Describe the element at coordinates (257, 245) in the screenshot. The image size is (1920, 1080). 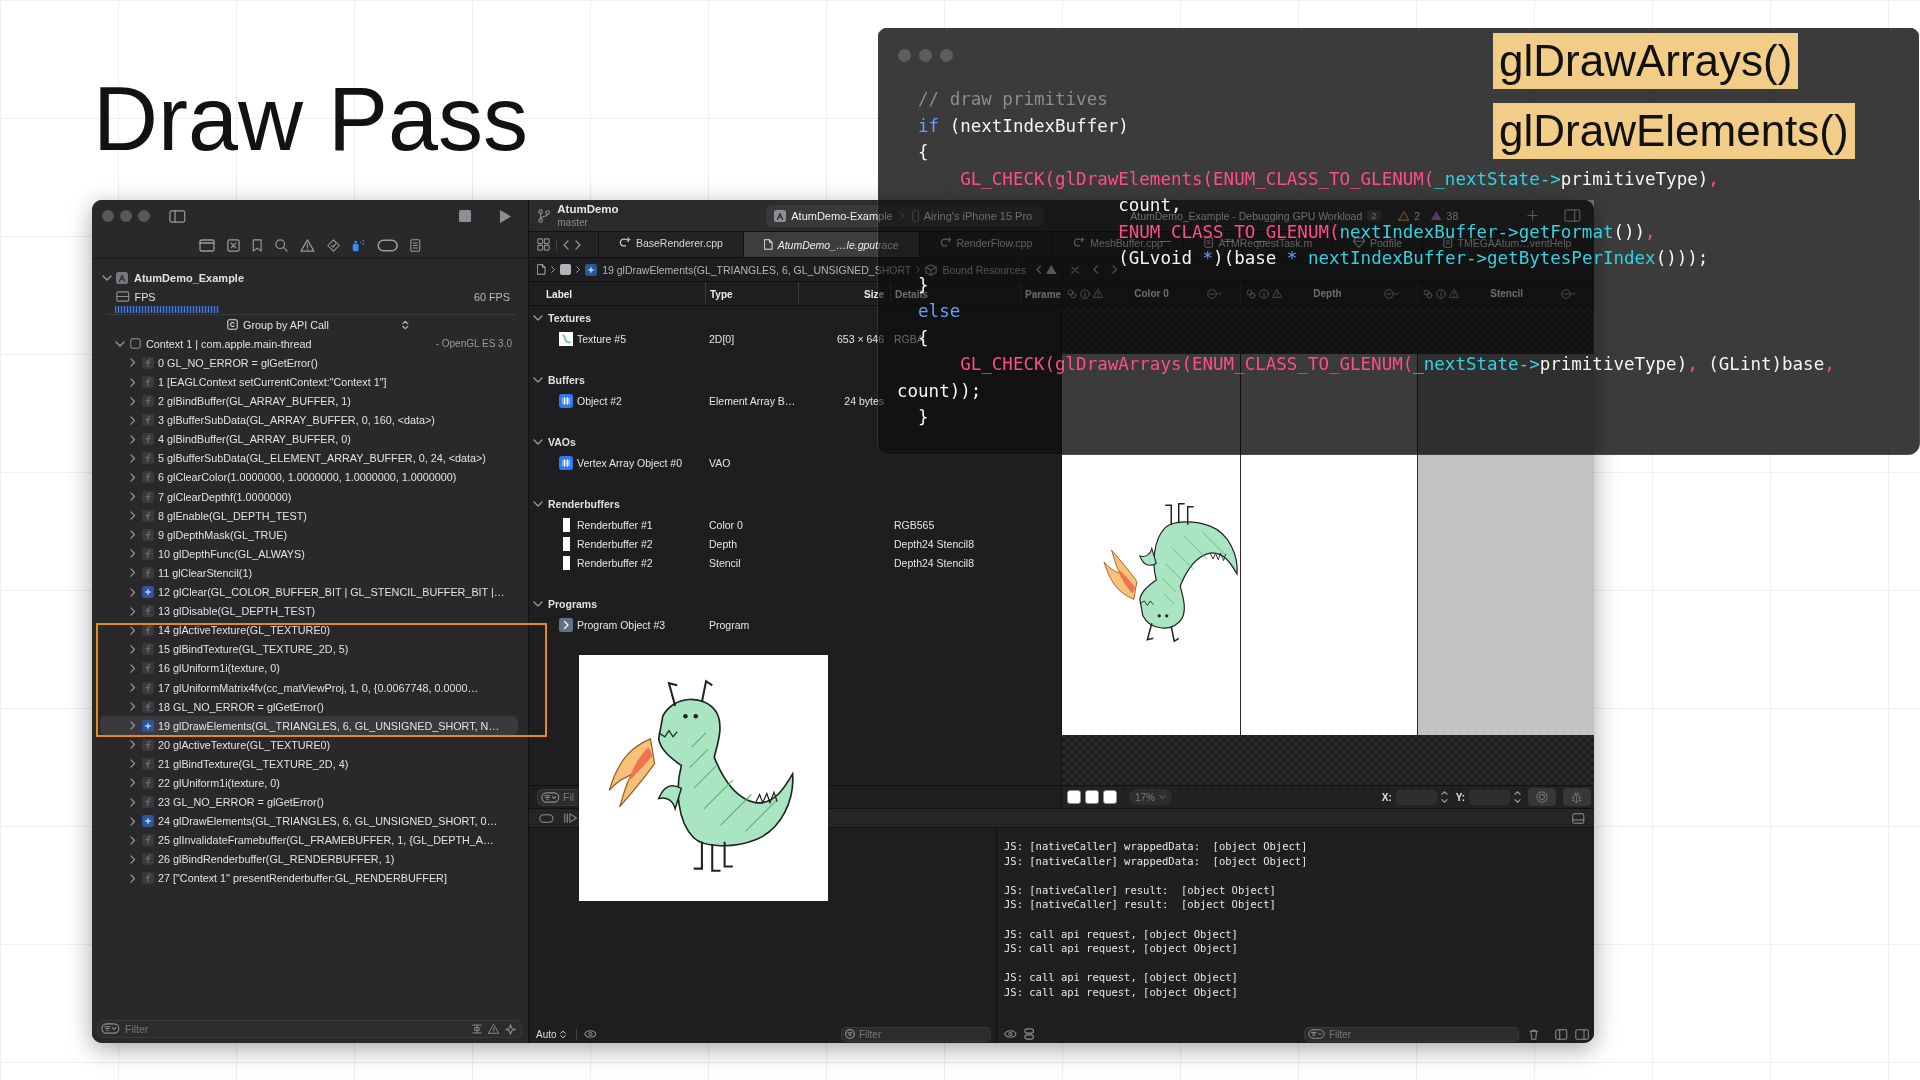
I see `bookmark-icon` at that location.